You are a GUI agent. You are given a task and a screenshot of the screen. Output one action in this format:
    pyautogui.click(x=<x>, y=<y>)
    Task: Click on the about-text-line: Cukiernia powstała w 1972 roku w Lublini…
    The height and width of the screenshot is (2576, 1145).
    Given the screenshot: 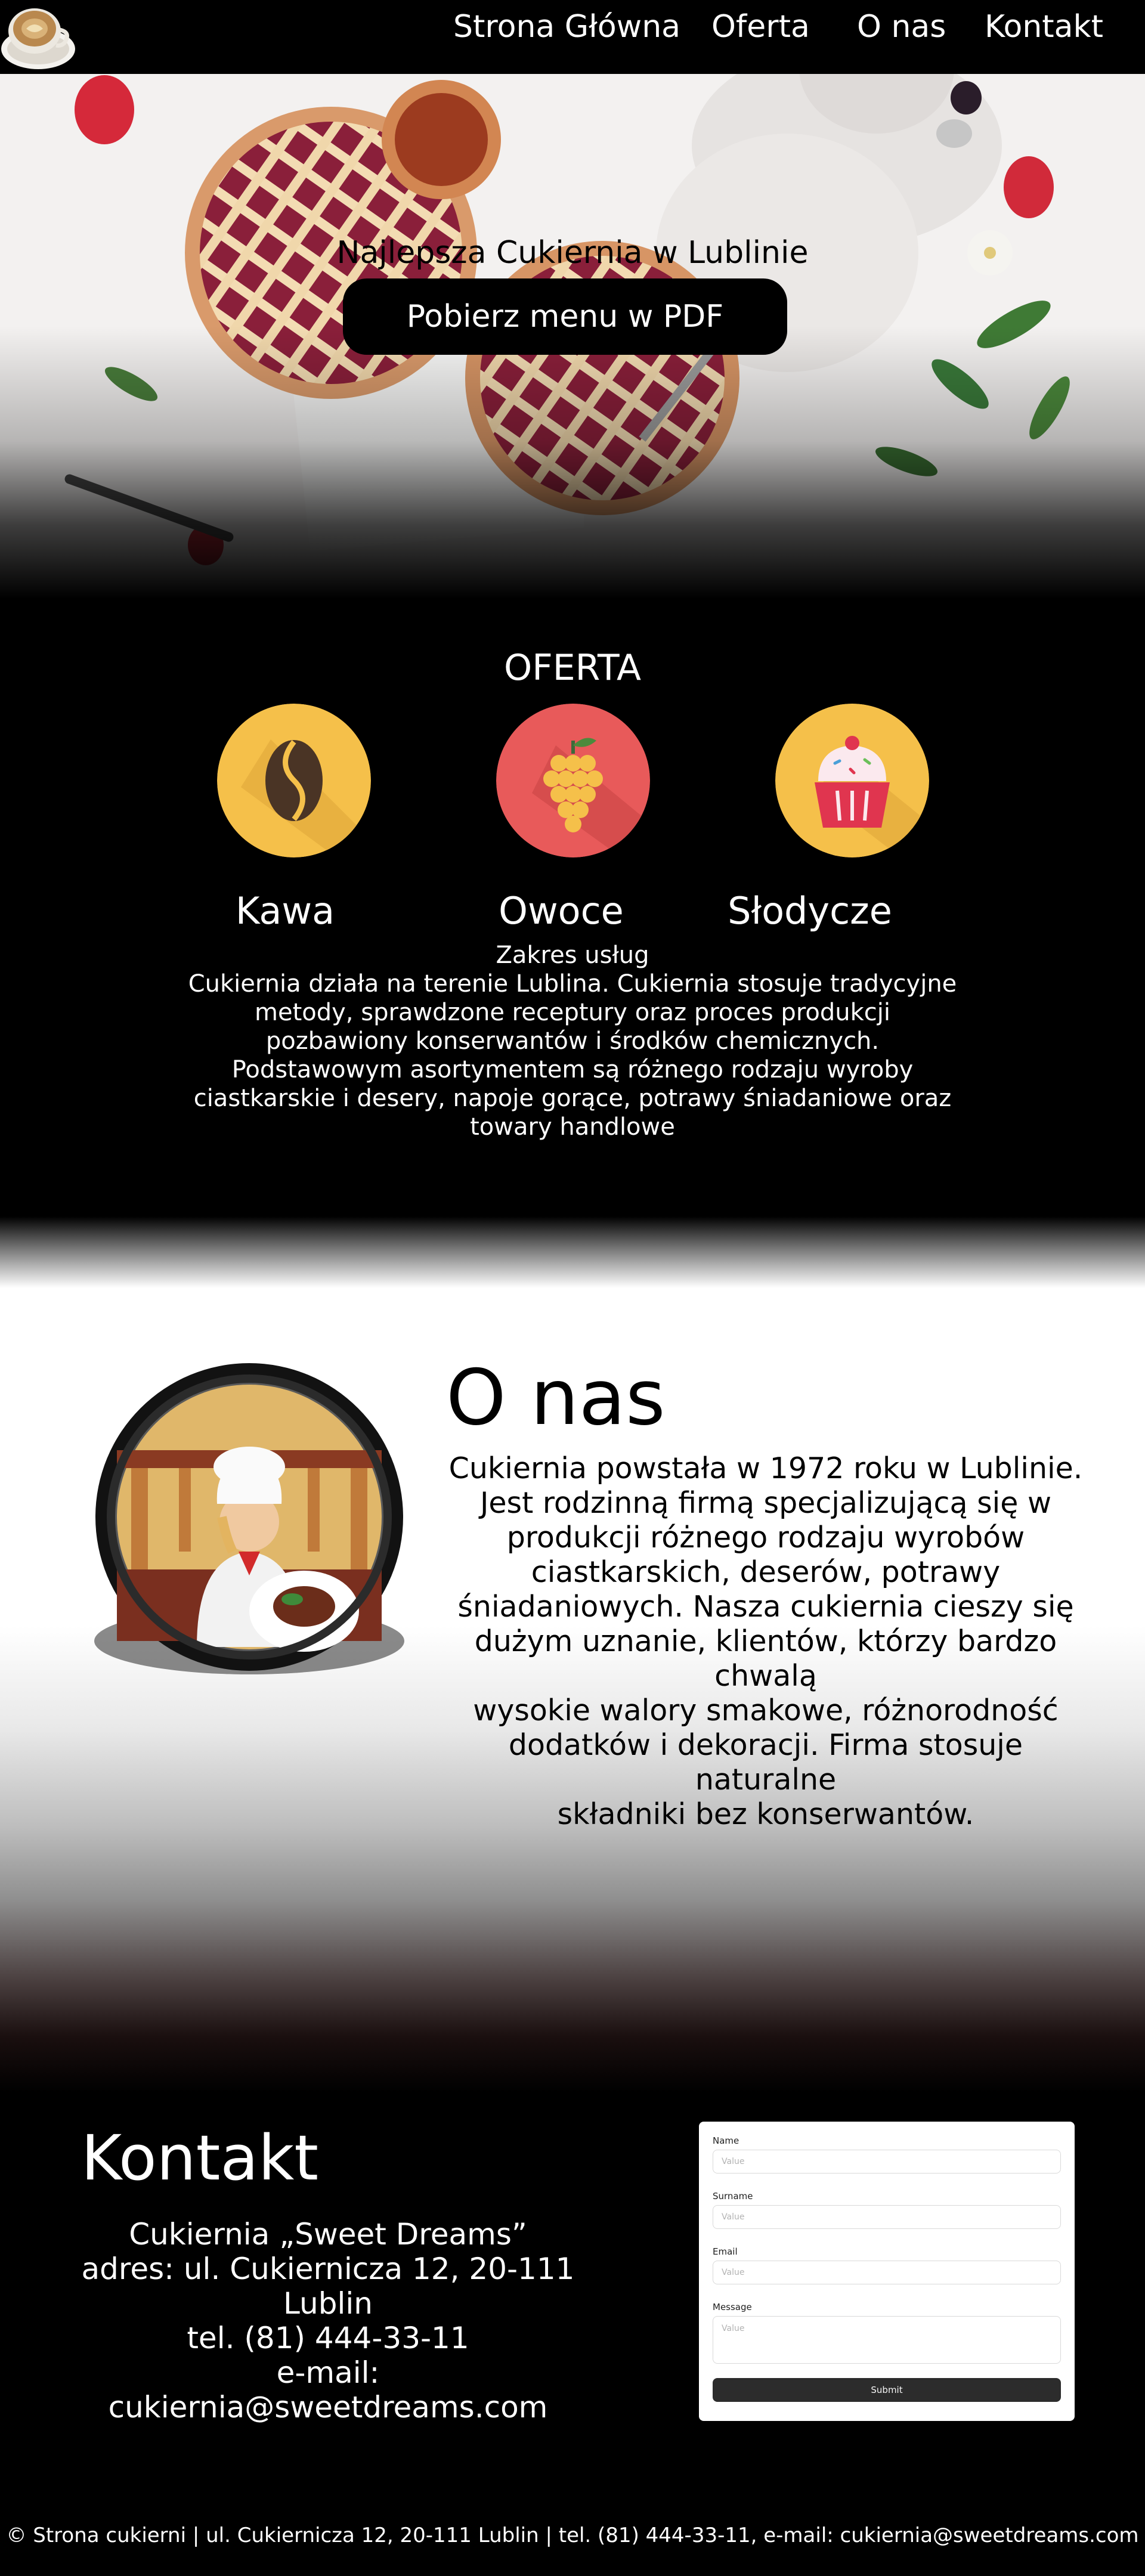 What is the action you would take?
    pyautogui.click(x=765, y=1468)
    